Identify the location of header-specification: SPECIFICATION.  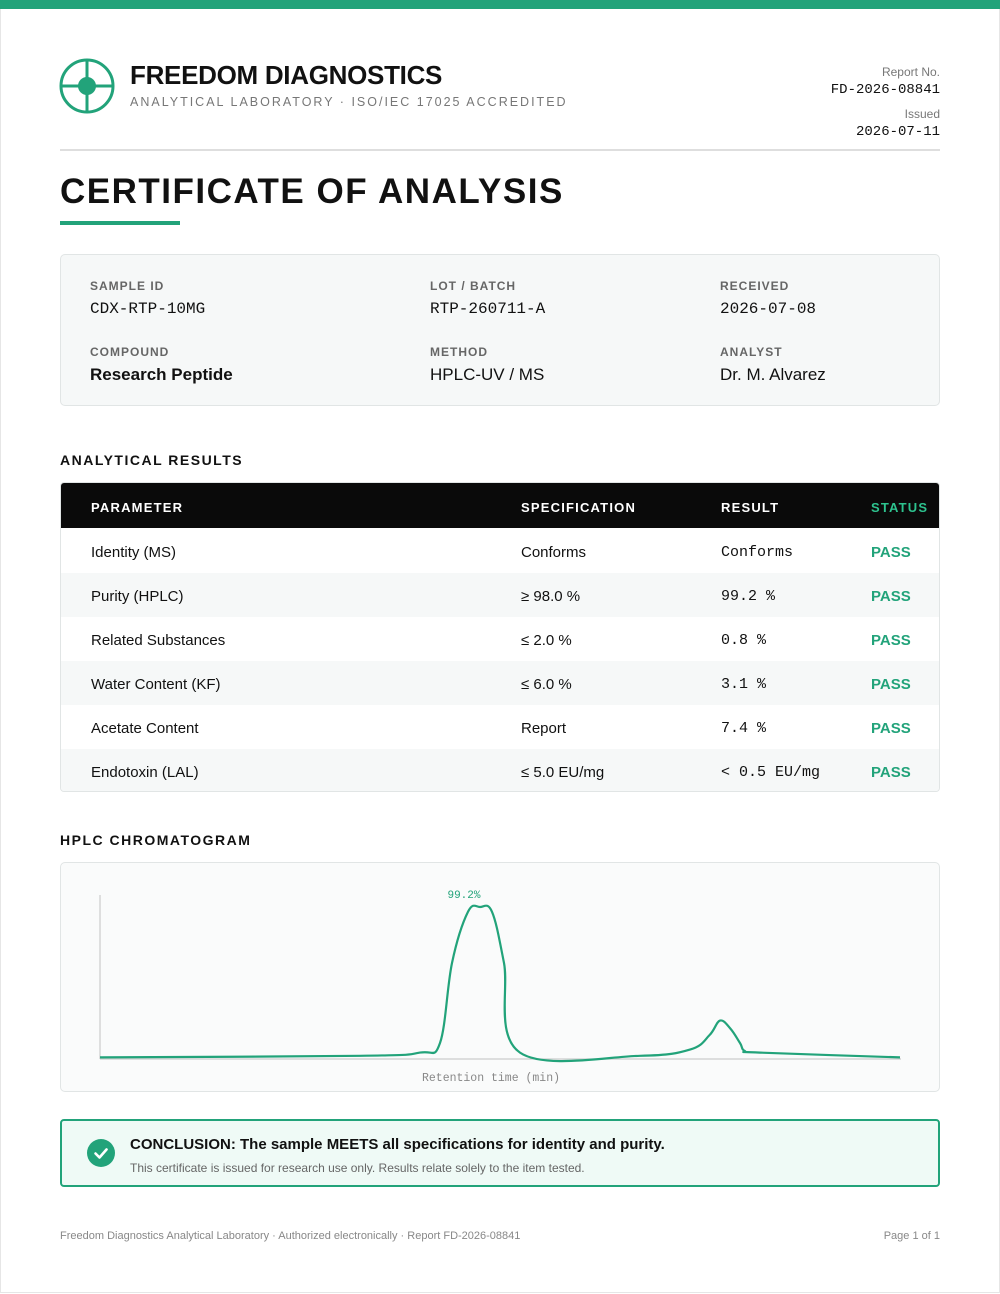
(579, 507).